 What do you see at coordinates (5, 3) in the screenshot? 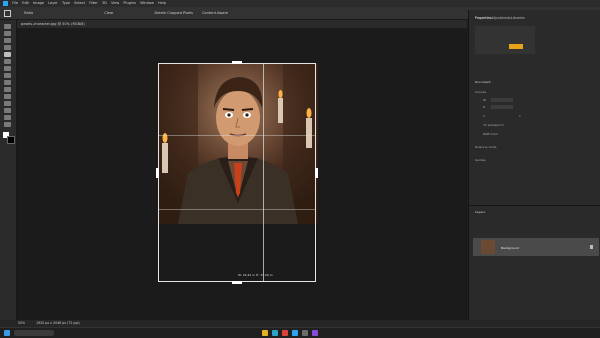
I see `ps-logo` at bounding box center [5, 3].